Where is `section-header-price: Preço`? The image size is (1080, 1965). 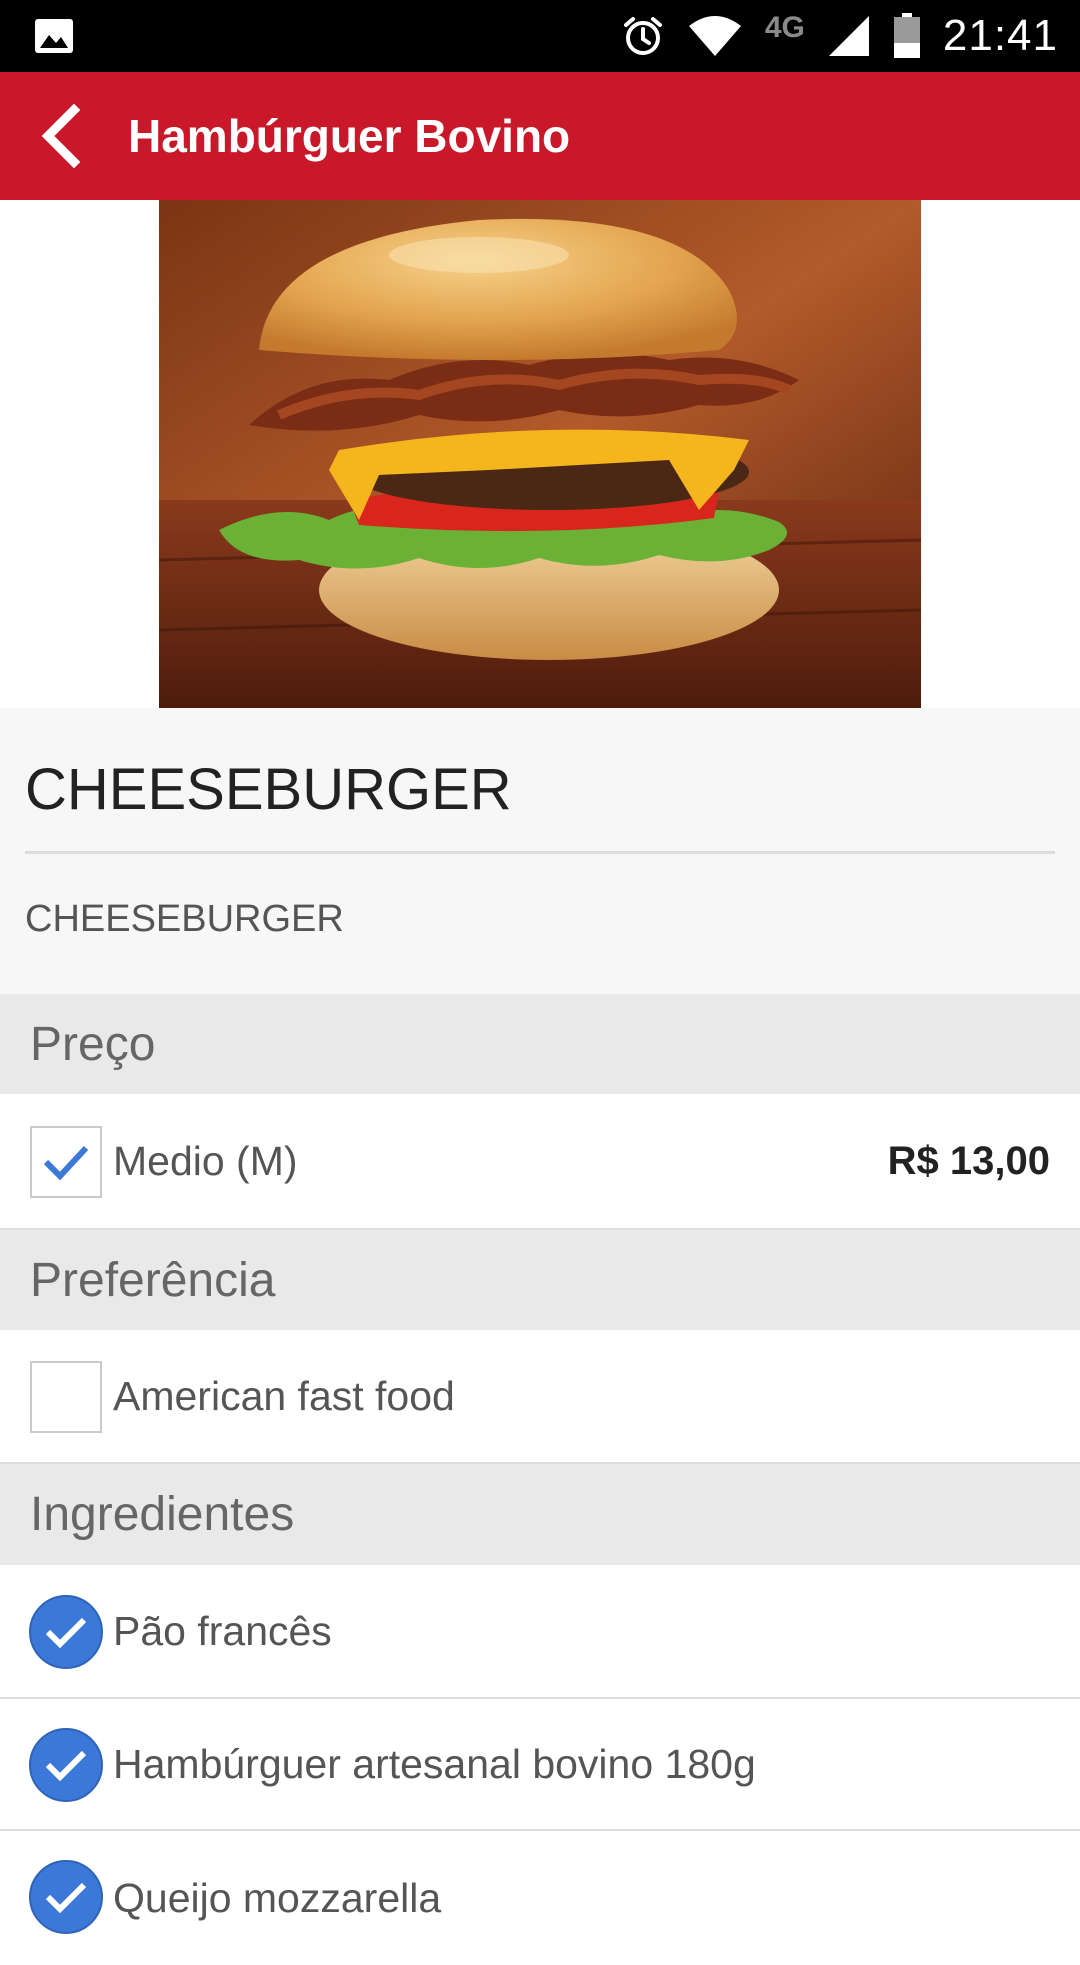 section-header-price: Preço is located at coordinates (540, 1044).